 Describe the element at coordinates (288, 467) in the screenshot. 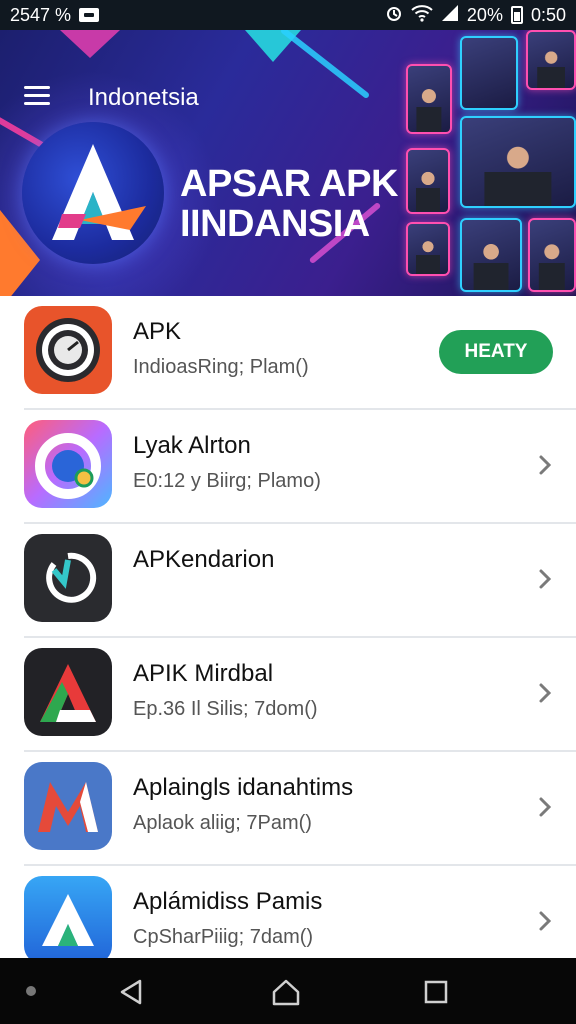

I see `list-item: Lyak Alrton E0:12 y Biirg; Plamo)` at that location.